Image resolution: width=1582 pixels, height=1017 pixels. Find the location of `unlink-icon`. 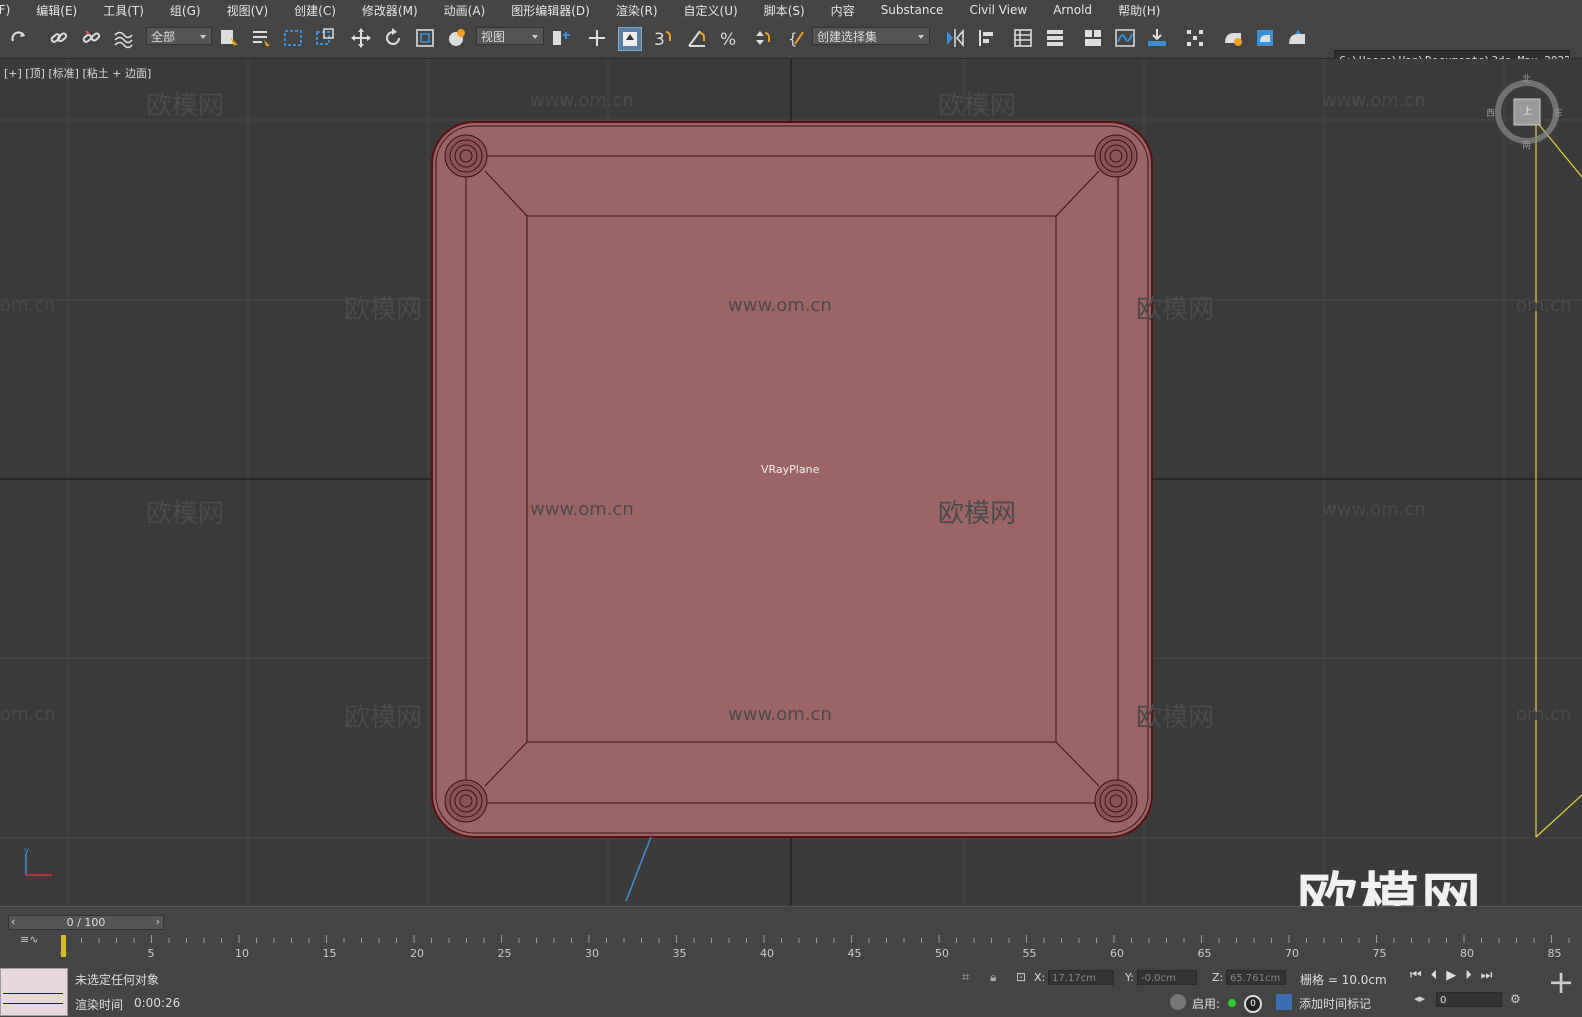

unlink-icon is located at coordinates (91, 38).